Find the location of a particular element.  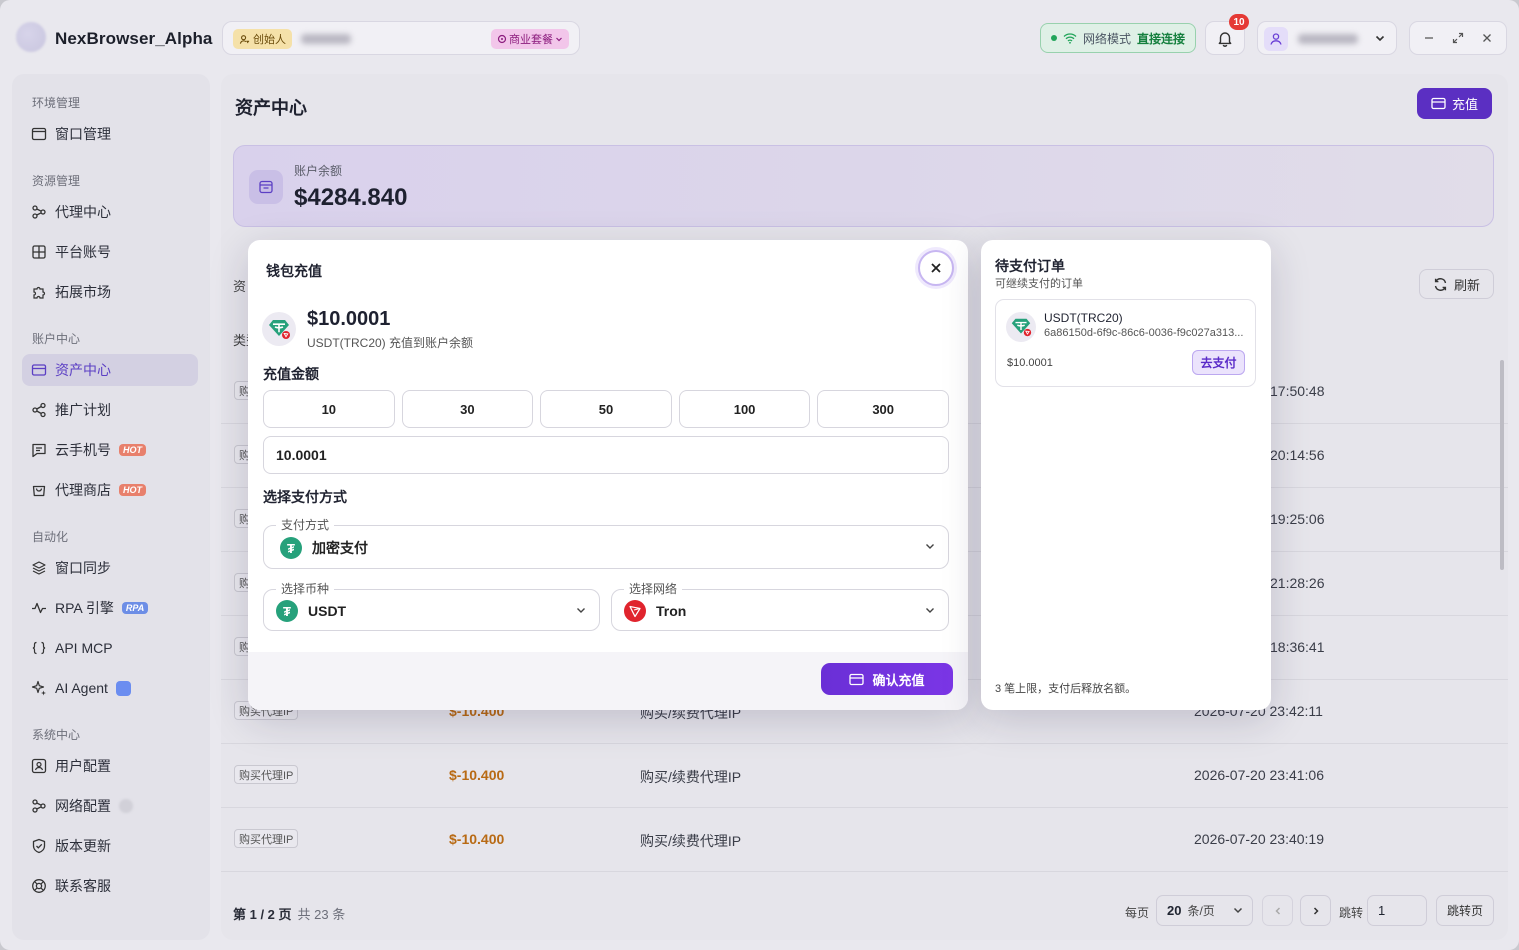

dialog-close-button is located at coordinates (936, 268).